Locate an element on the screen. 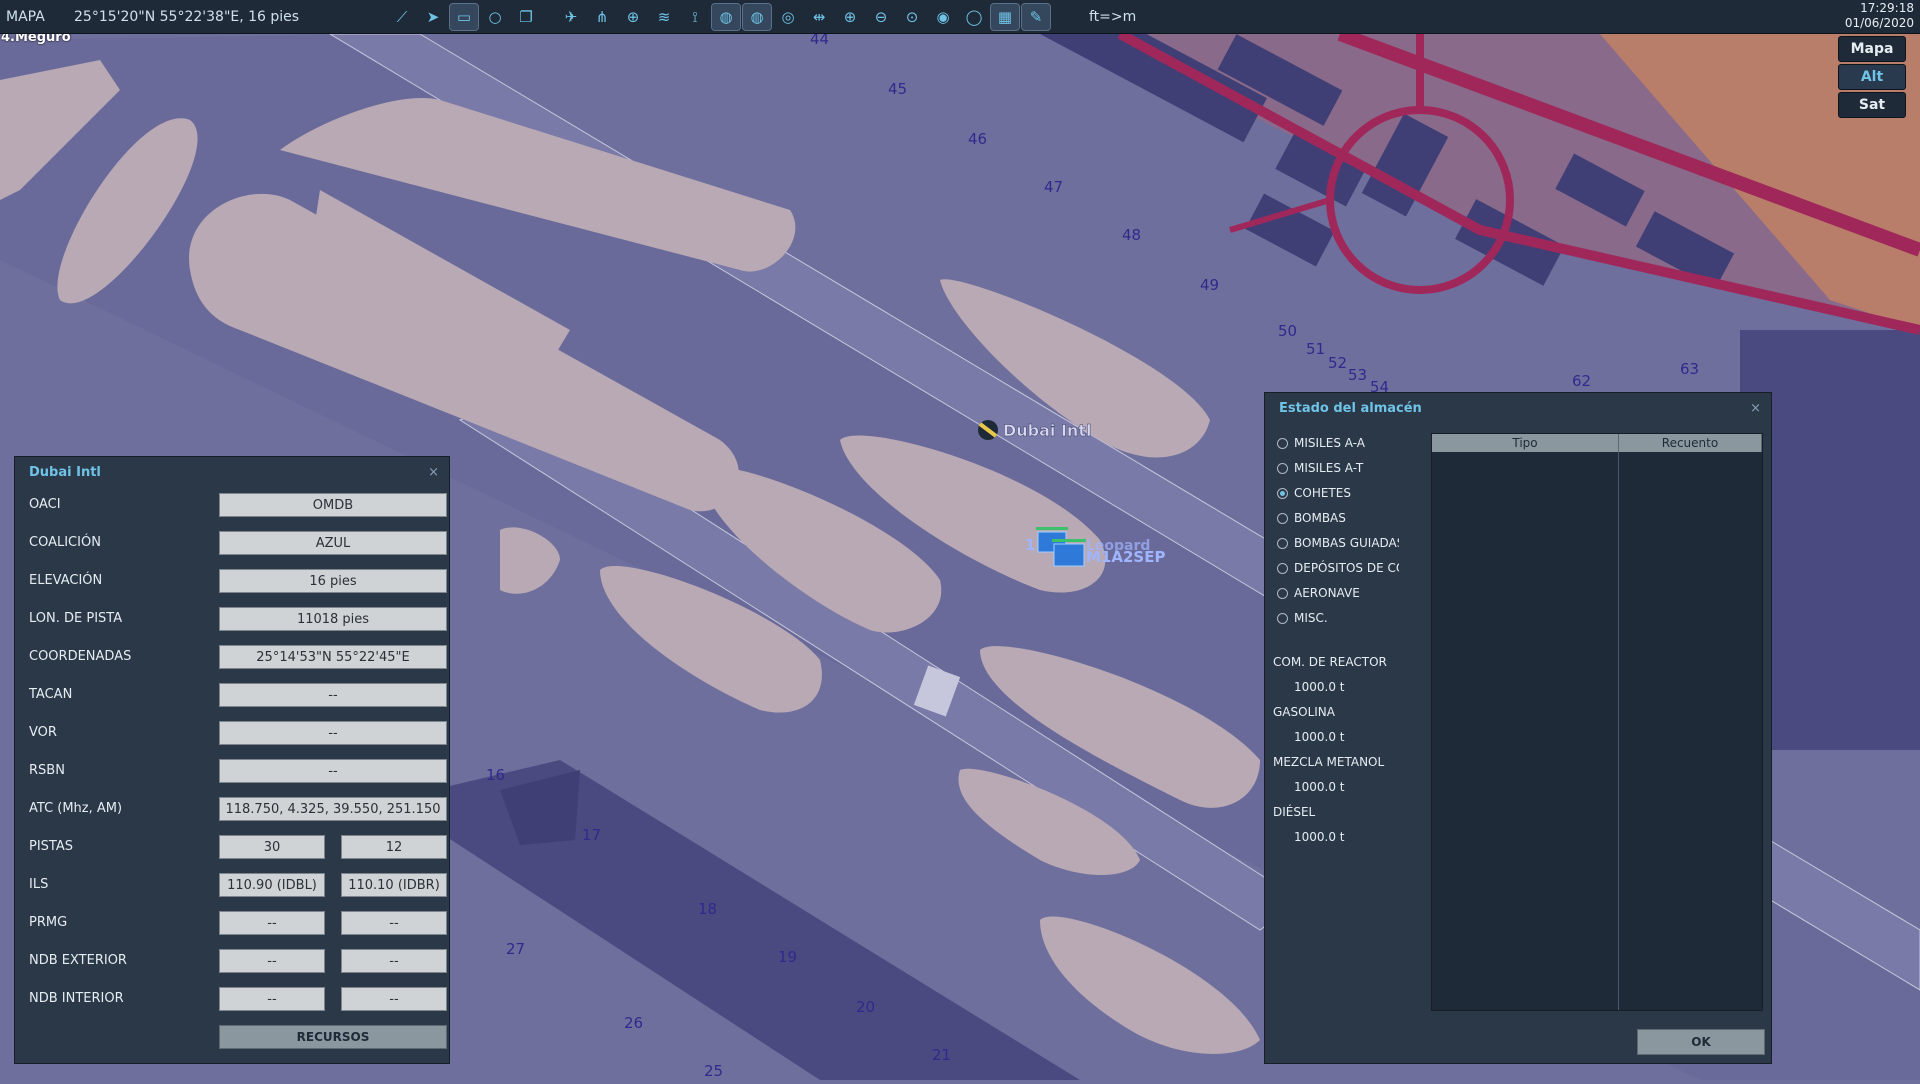 The width and height of the screenshot is (1920, 1084). clock: 17:29:18 01/06/2020 is located at coordinates (1879, 16).